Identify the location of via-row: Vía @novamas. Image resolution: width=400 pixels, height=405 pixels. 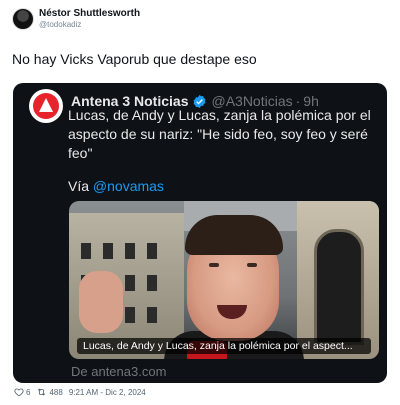
(116, 186).